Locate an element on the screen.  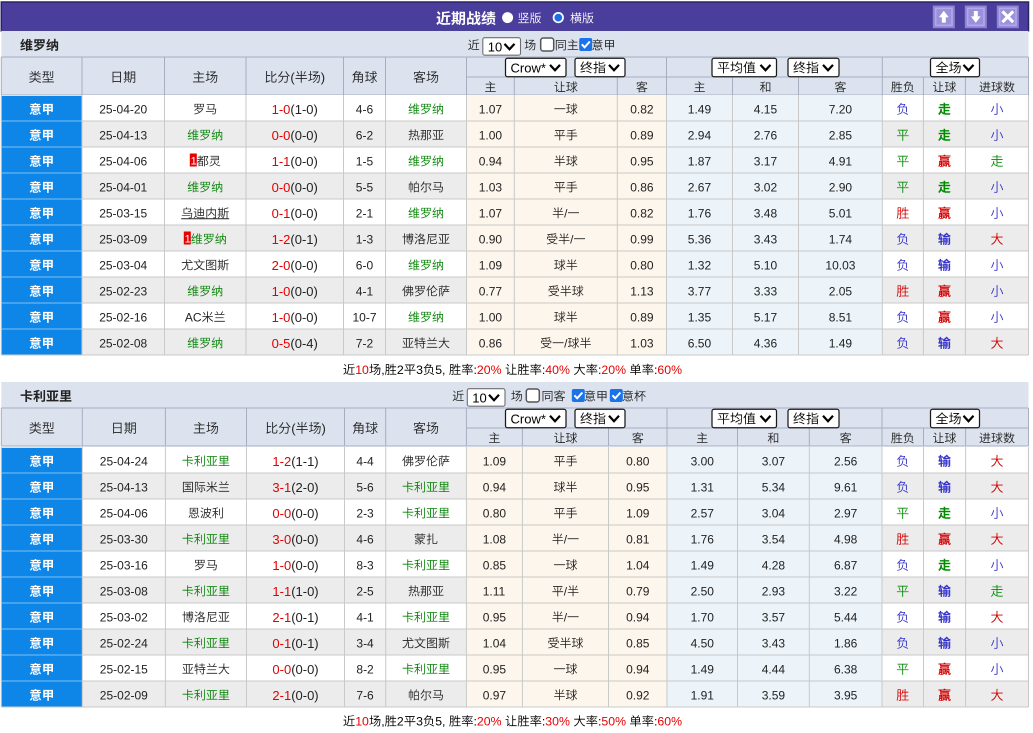
svg-text: 25-02-24 is located at coordinates (124, 643).